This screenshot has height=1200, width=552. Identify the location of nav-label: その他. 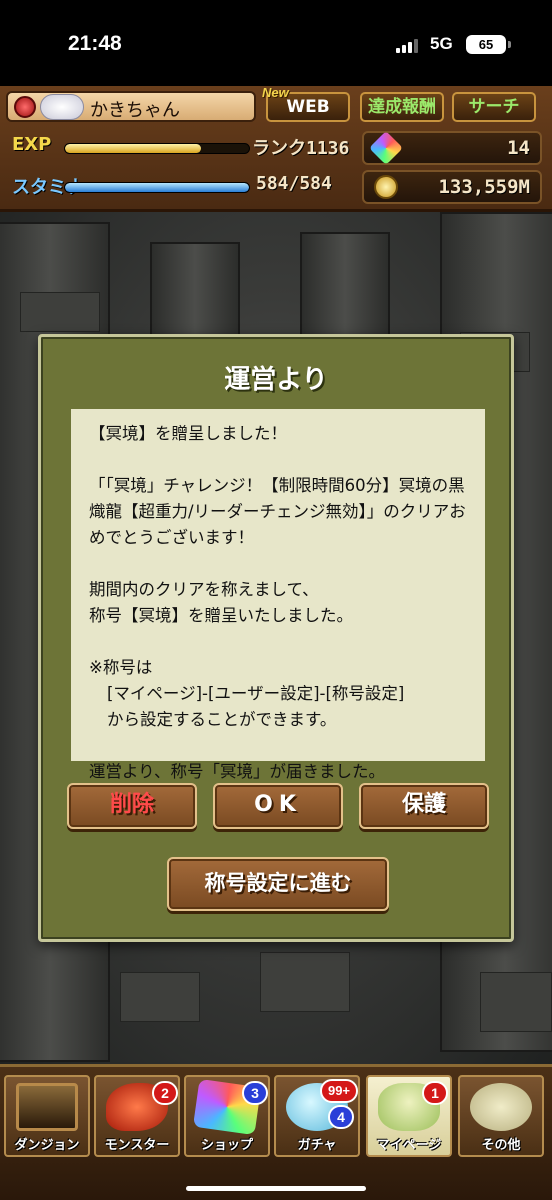
(501, 1145).